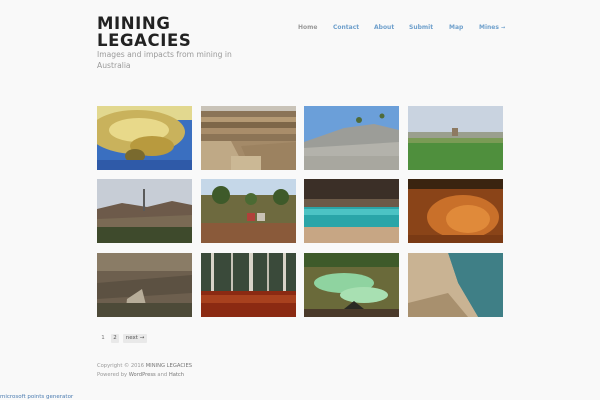 The width and height of the screenshot is (600, 400). Describe the element at coordinates (135, 338) in the screenshot. I see `next-page-link: next →` at that location.